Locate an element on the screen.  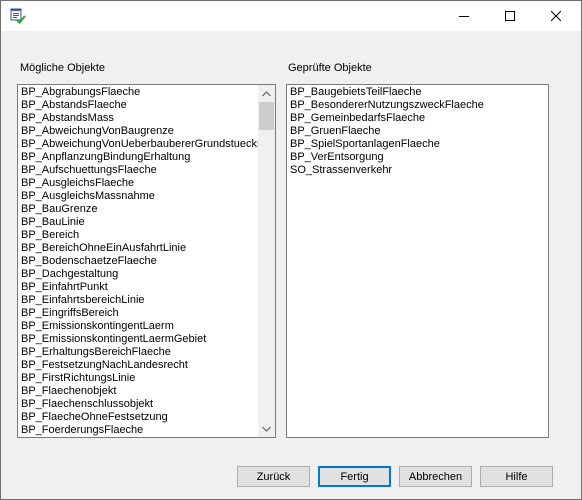
possible-list-scrollbar is located at coordinates (266, 261).